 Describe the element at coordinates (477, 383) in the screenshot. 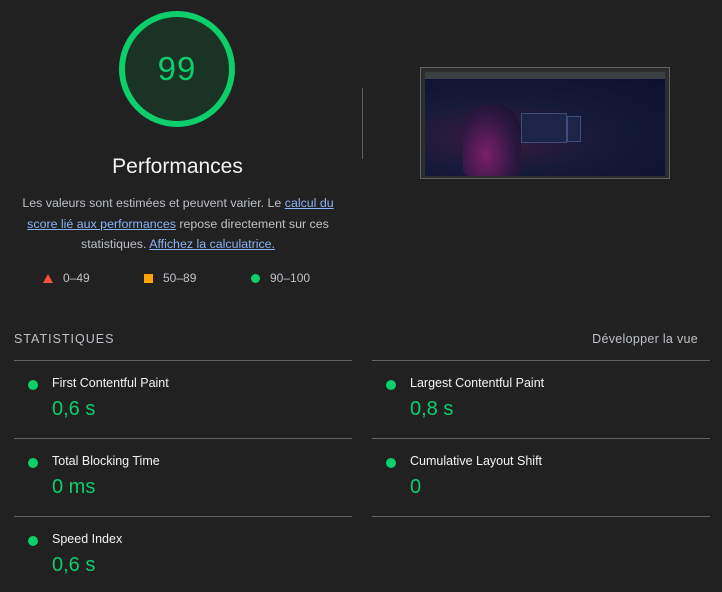

I see `metric-name: Largest Contentful Paint` at that location.